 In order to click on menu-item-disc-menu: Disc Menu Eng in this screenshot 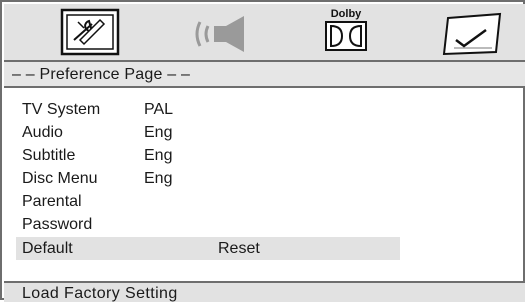, I will do `click(263, 178)`.